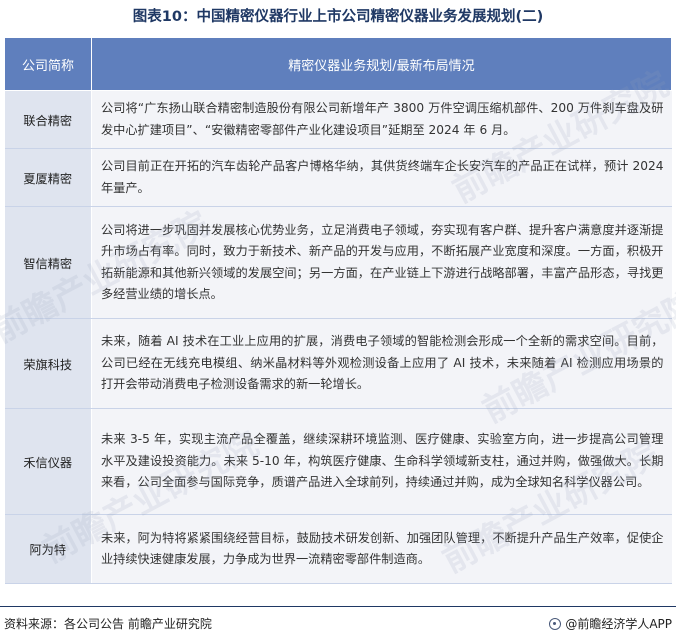  Describe the element at coordinates (338, 624) in the screenshot. I see `footer: 资料来源：各公司公告 前瞻产业研究院 @前瞻经济学人APP` at that location.